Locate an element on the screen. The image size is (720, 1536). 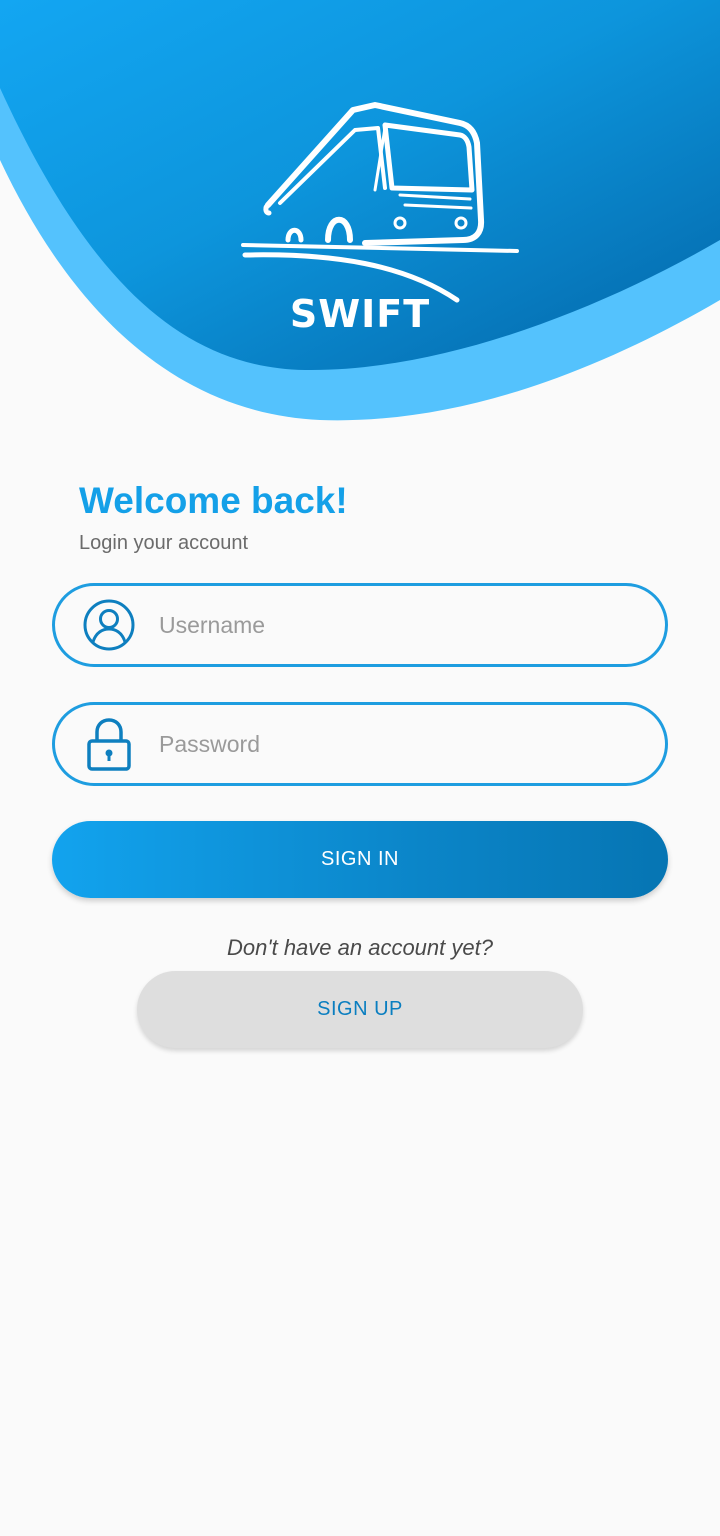
signup-prompt: Don't have an account yet? is located at coordinates (360, 947).